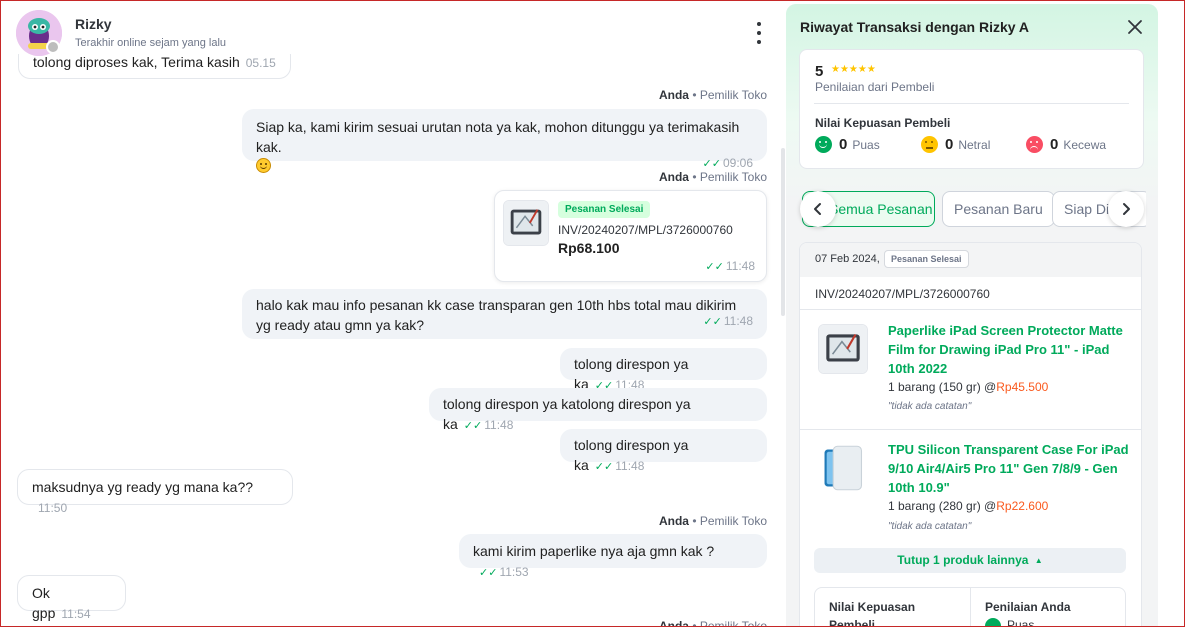 The height and width of the screenshot is (627, 1185). Describe the element at coordinates (663, 451) in the screenshot. I see `message-bubble-outgoing: tolong direspon ya ka ✓✓ 11:48` at that location.